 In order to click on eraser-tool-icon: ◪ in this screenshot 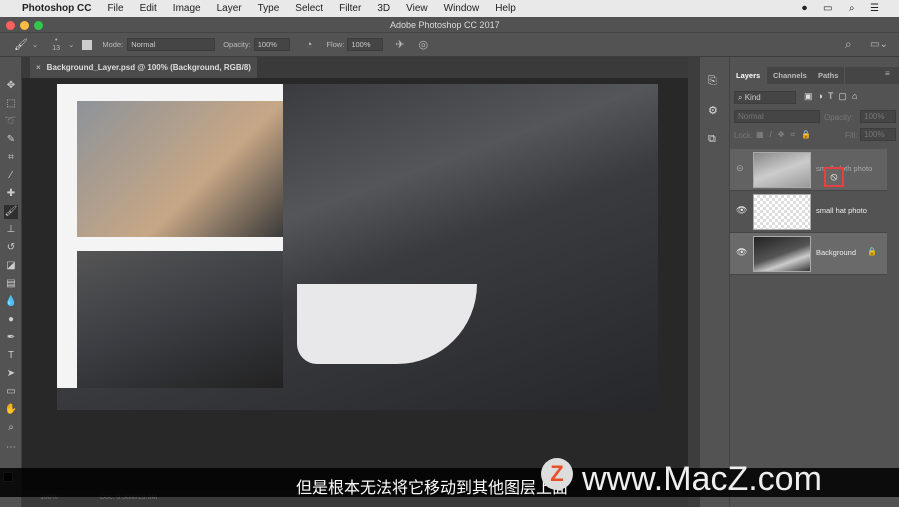, I will do `click(11, 266)`.